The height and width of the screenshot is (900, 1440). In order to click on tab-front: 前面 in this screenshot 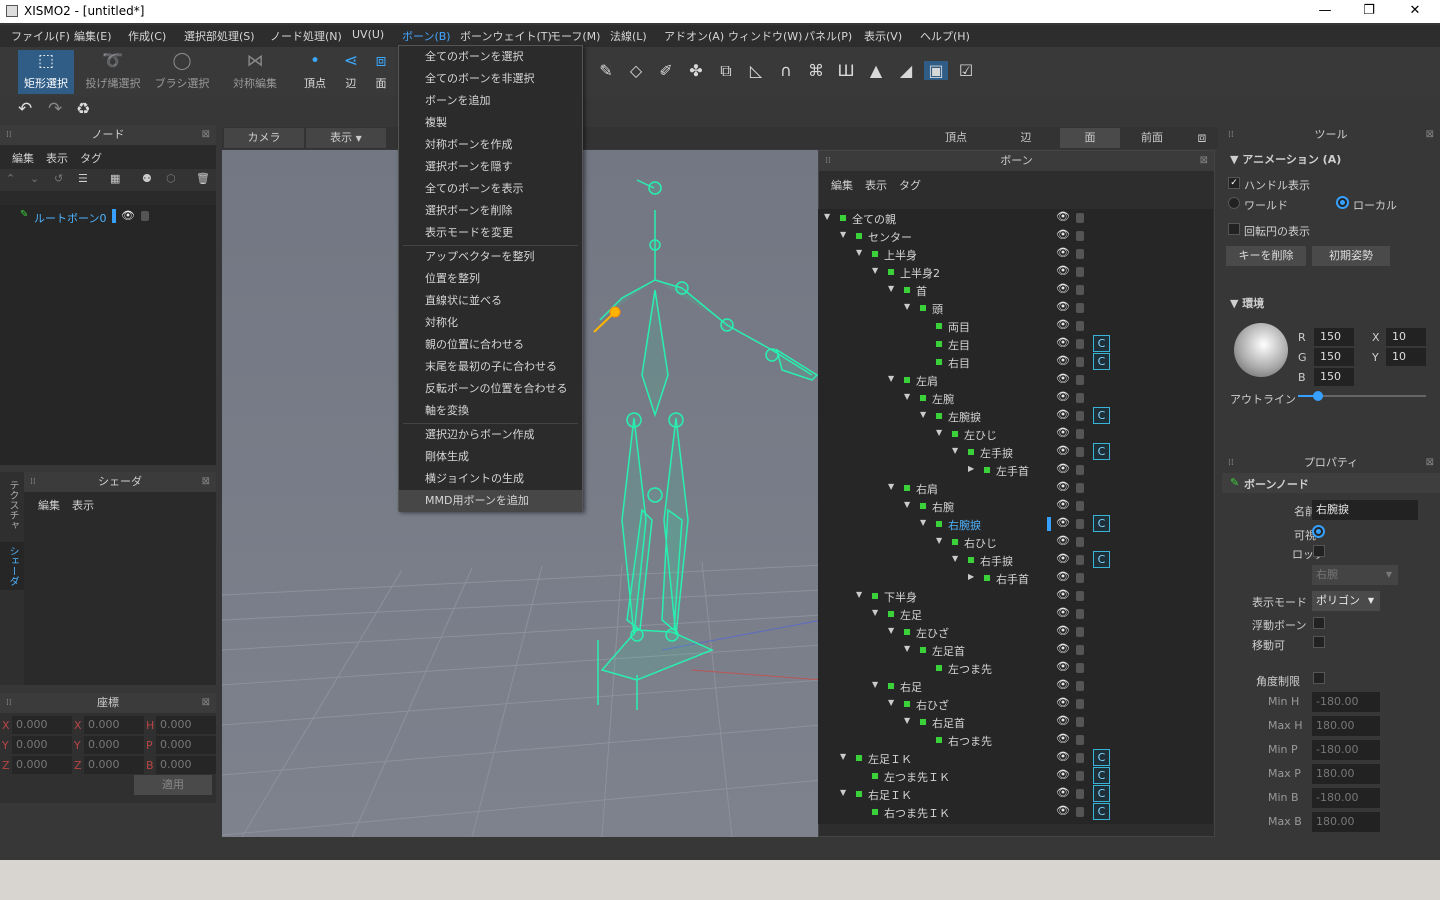, I will do `click(1152, 138)`.